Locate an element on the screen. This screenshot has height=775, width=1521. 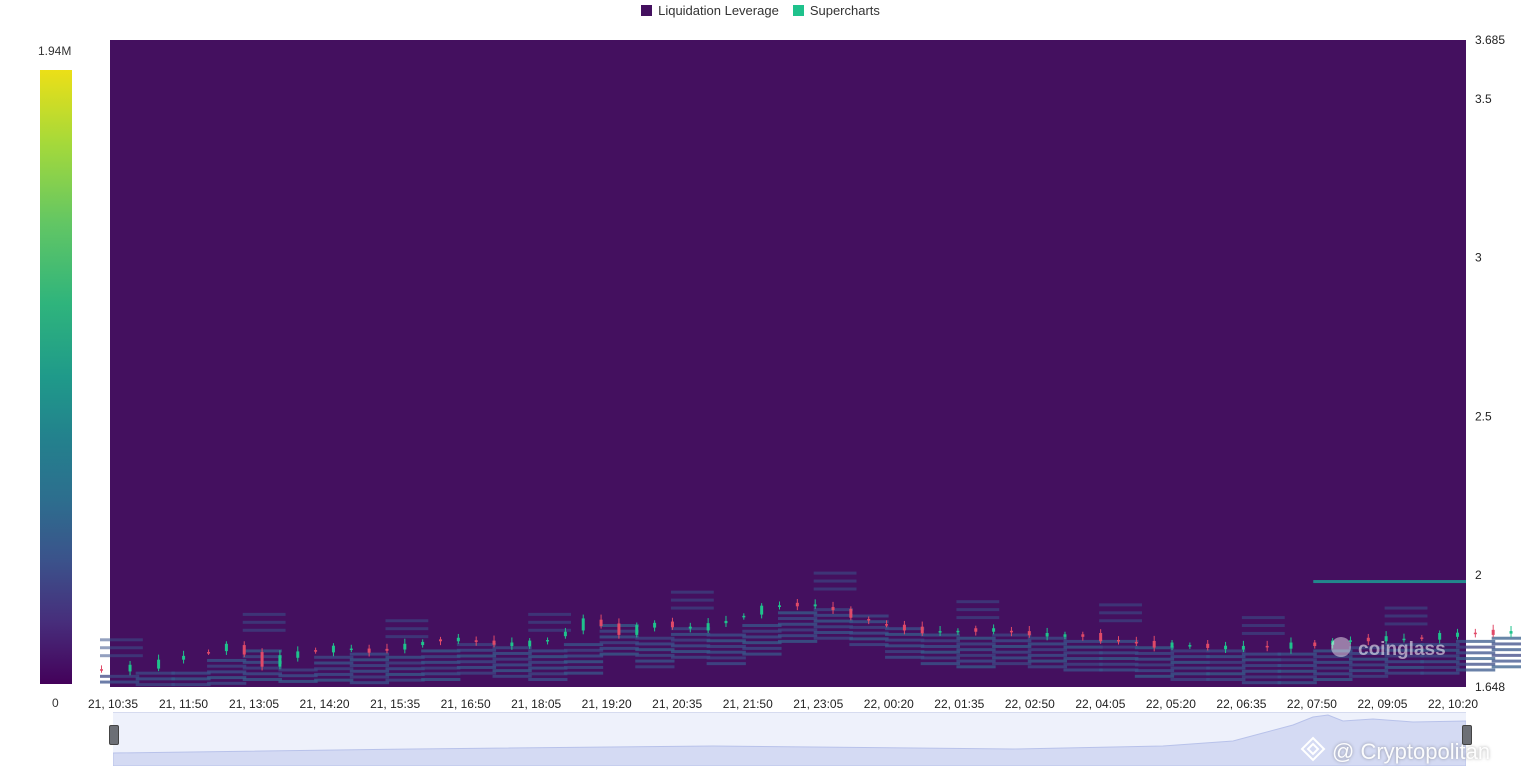
cryptopolitan-watermark: @ Cryptopolitan is located at coordinates (1395, 752).